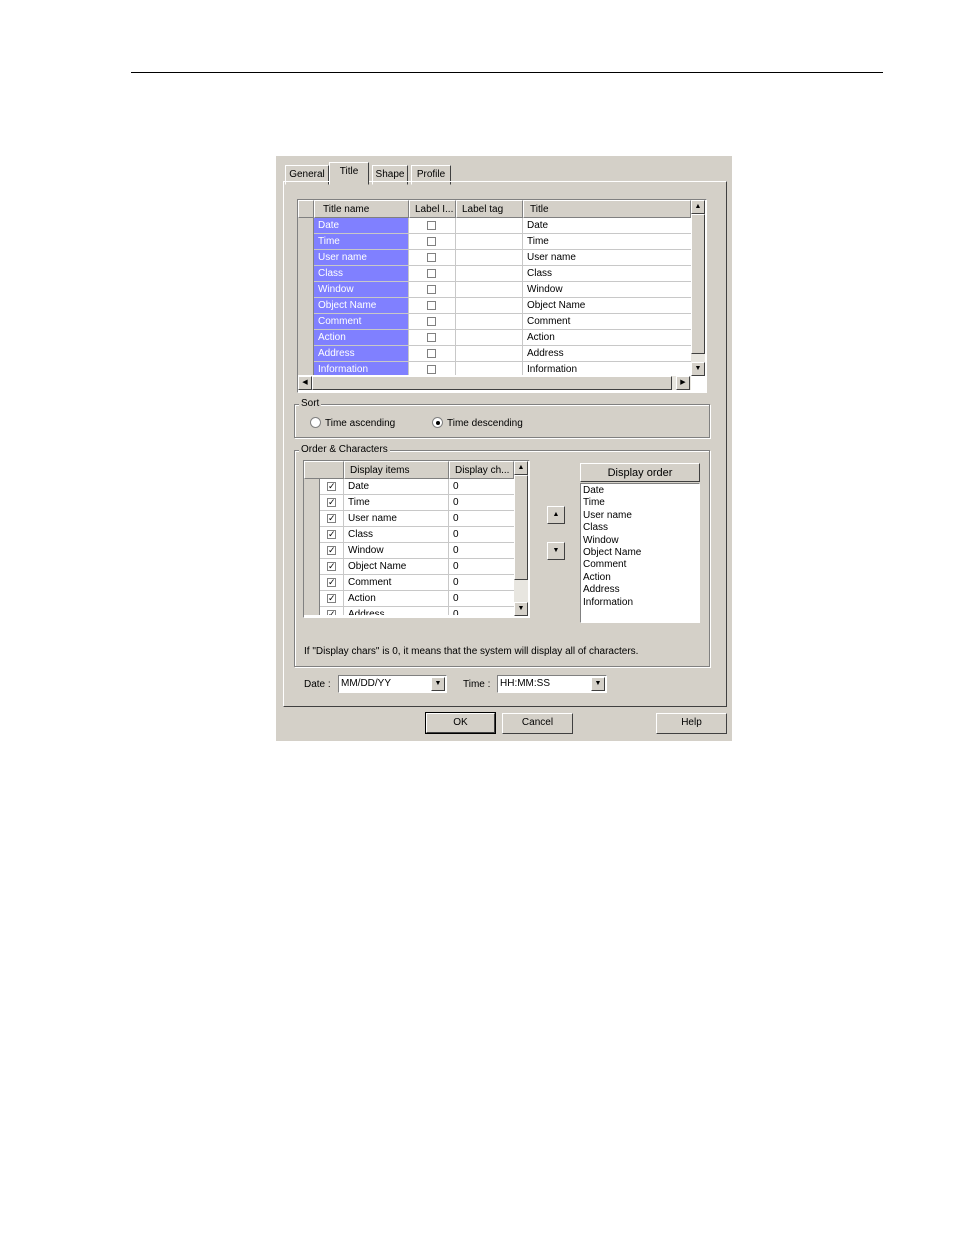  What do you see at coordinates (640, 528) in the screenshot?
I see `list-item: Class` at bounding box center [640, 528].